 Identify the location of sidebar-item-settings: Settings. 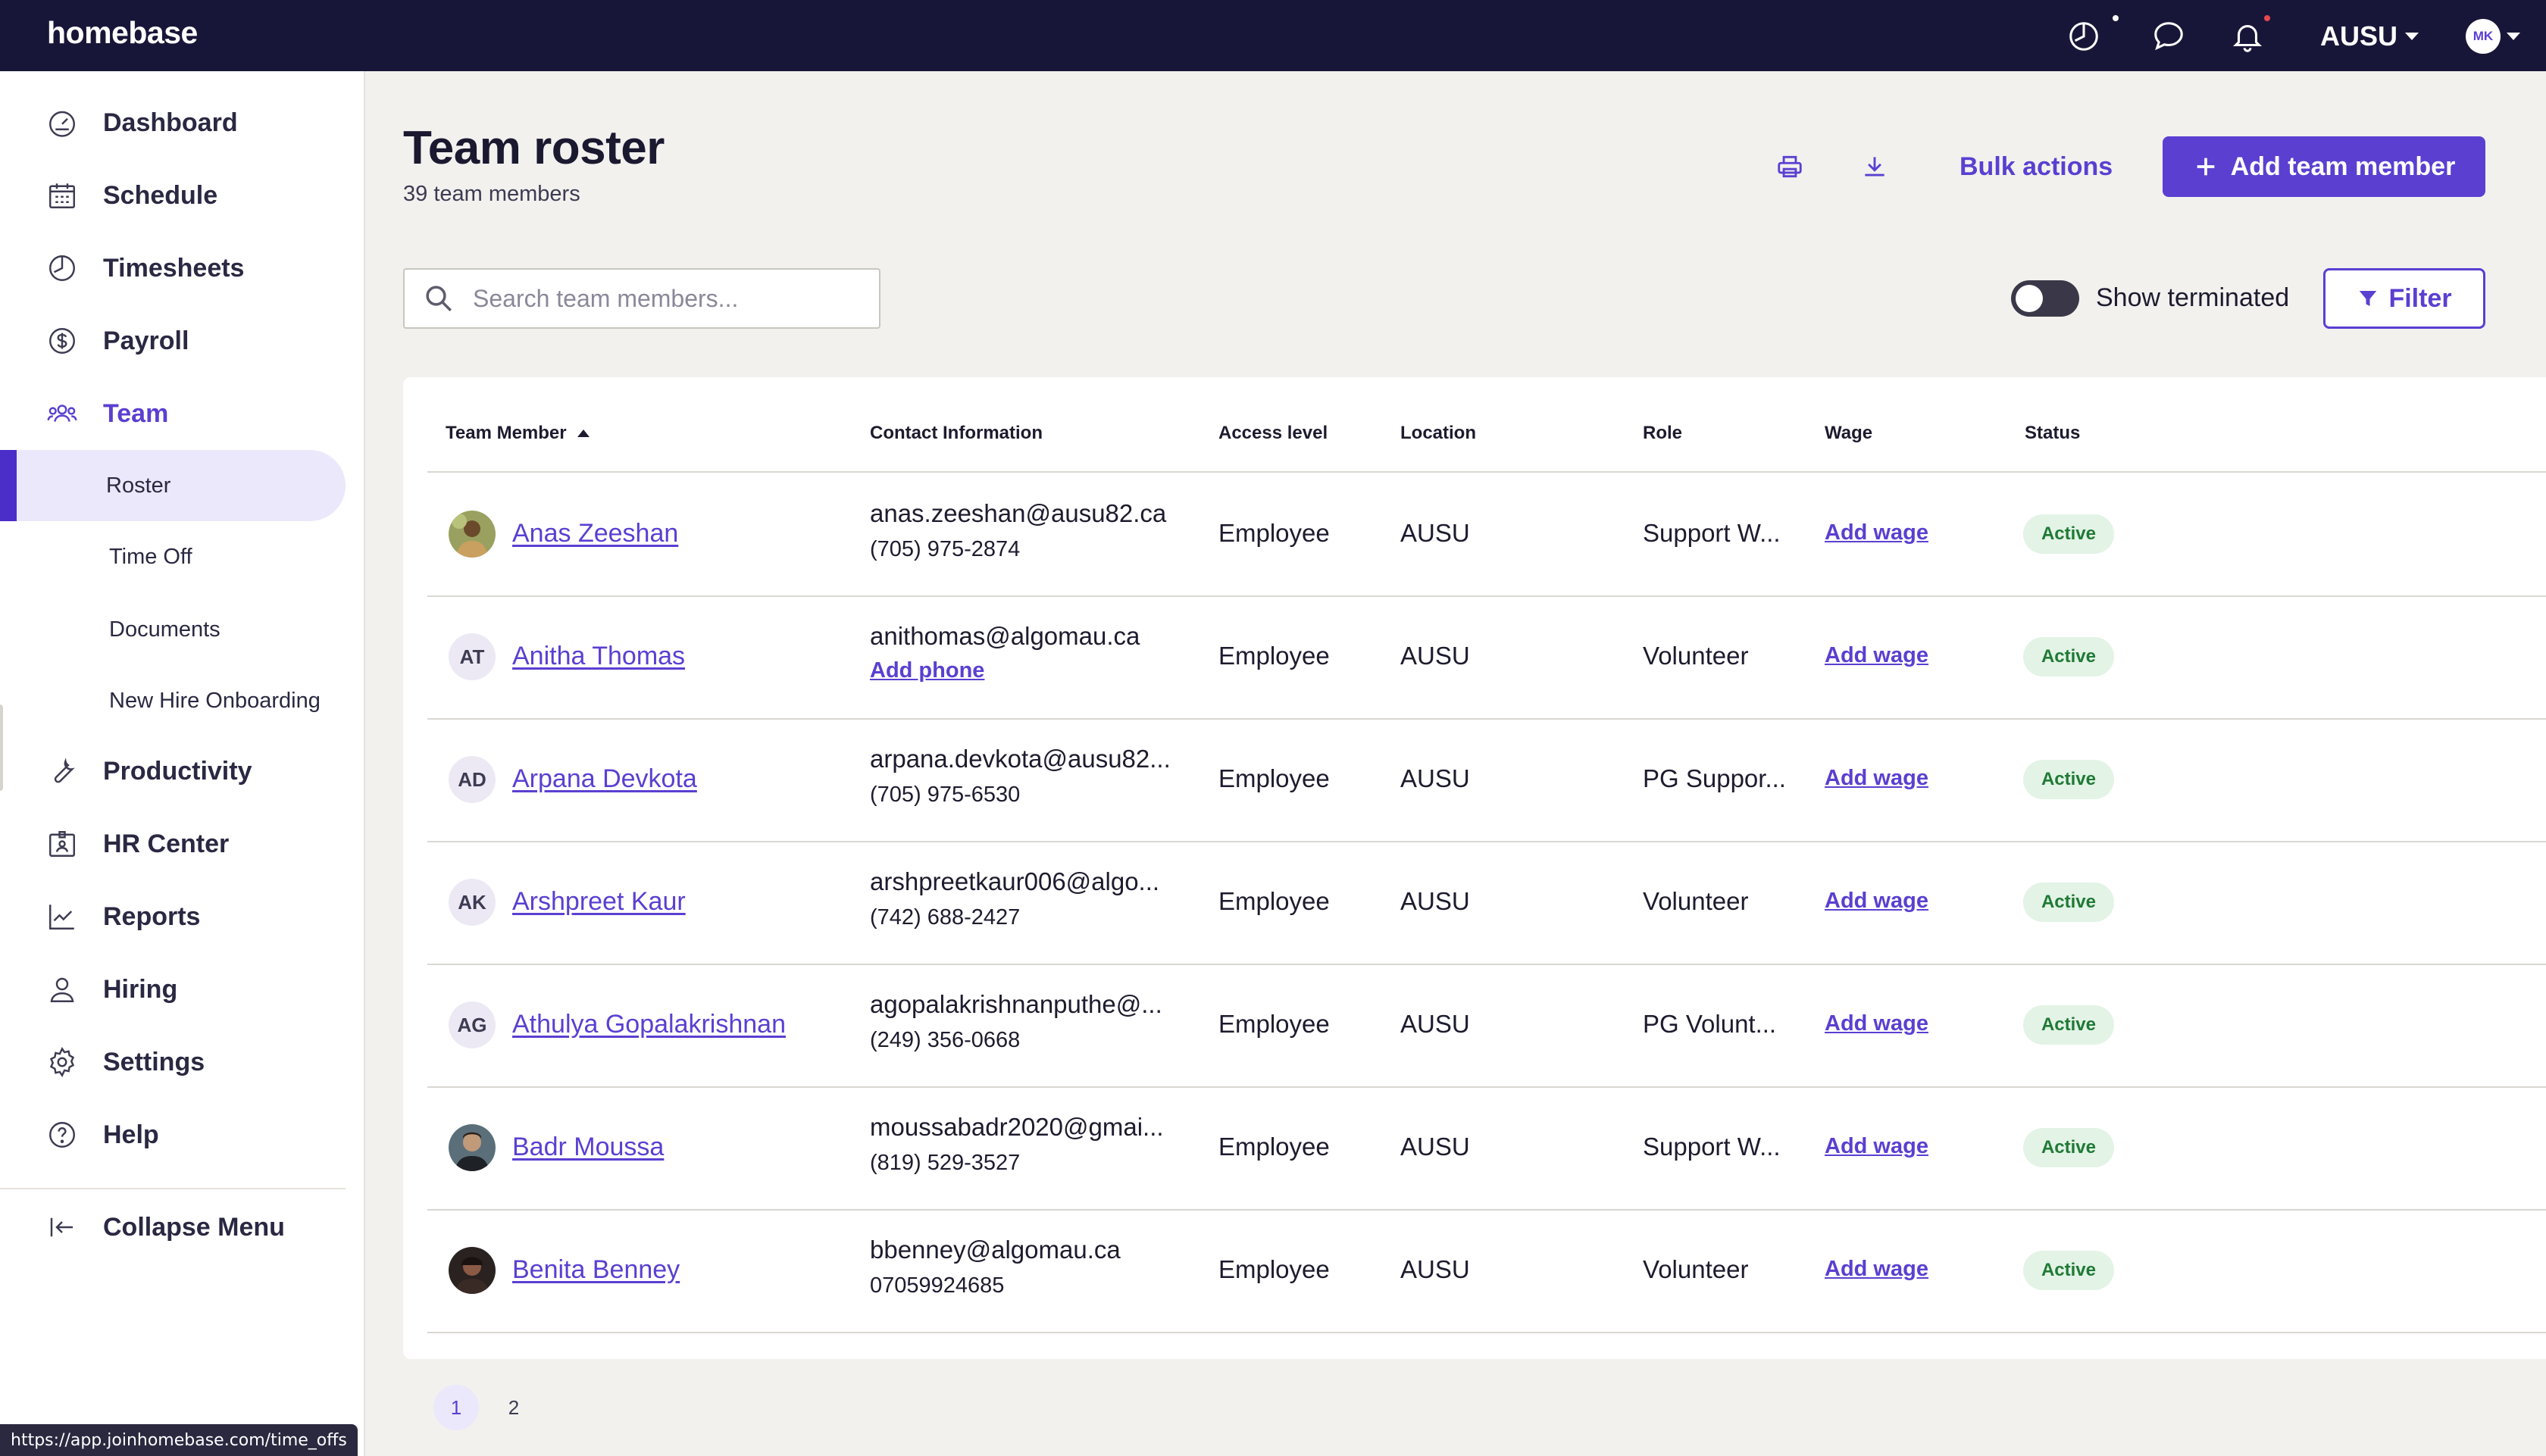
(182, 1062).